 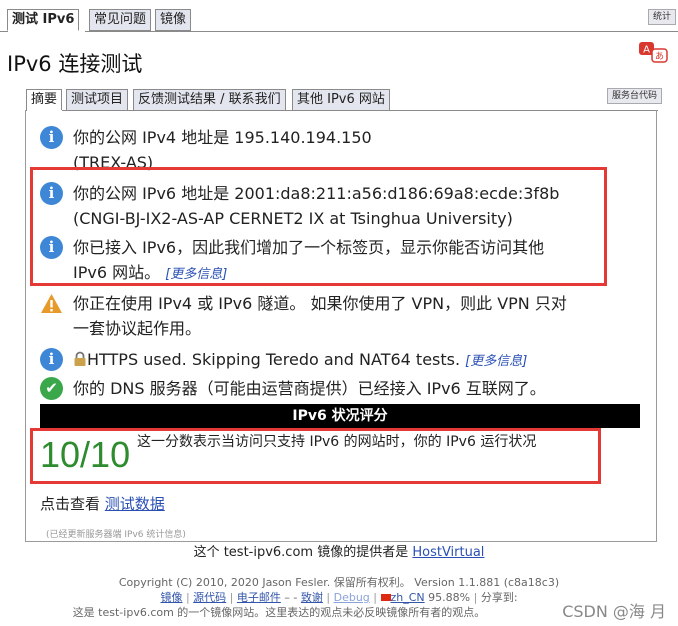 I want to click on watermark: CSDN @海 月, so click(x=614, y=611).